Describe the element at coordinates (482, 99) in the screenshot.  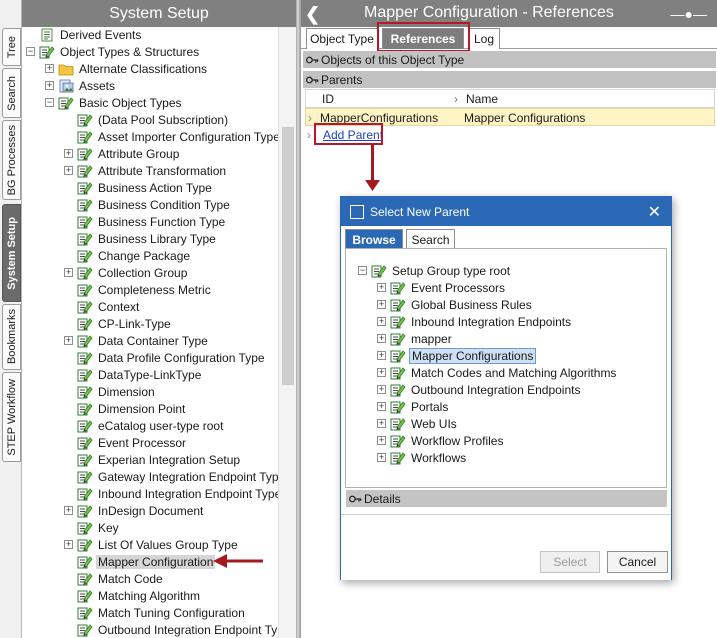
I see `column-header-name: Name` at that location.